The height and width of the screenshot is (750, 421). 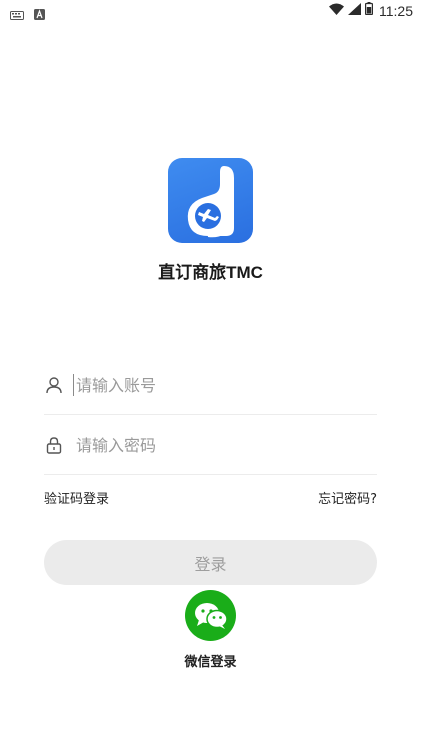 What do you see at coordinates (336, 11) in the screenshot?
I see `wifi-icon` at bounding box center [336, 11].